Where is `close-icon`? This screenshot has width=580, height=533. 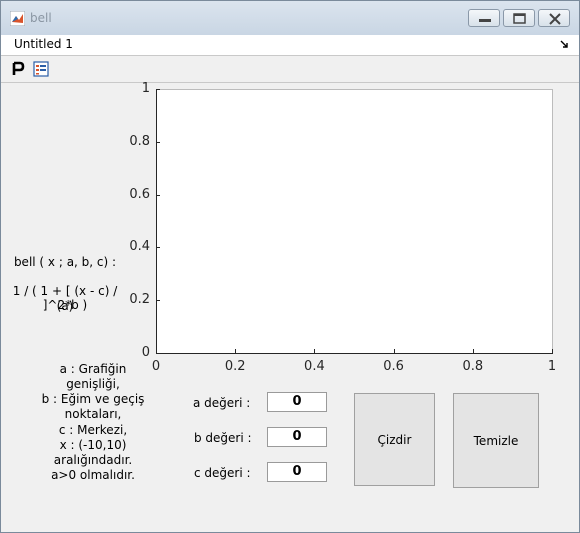 close-icon is located at coordinates (555, 19).